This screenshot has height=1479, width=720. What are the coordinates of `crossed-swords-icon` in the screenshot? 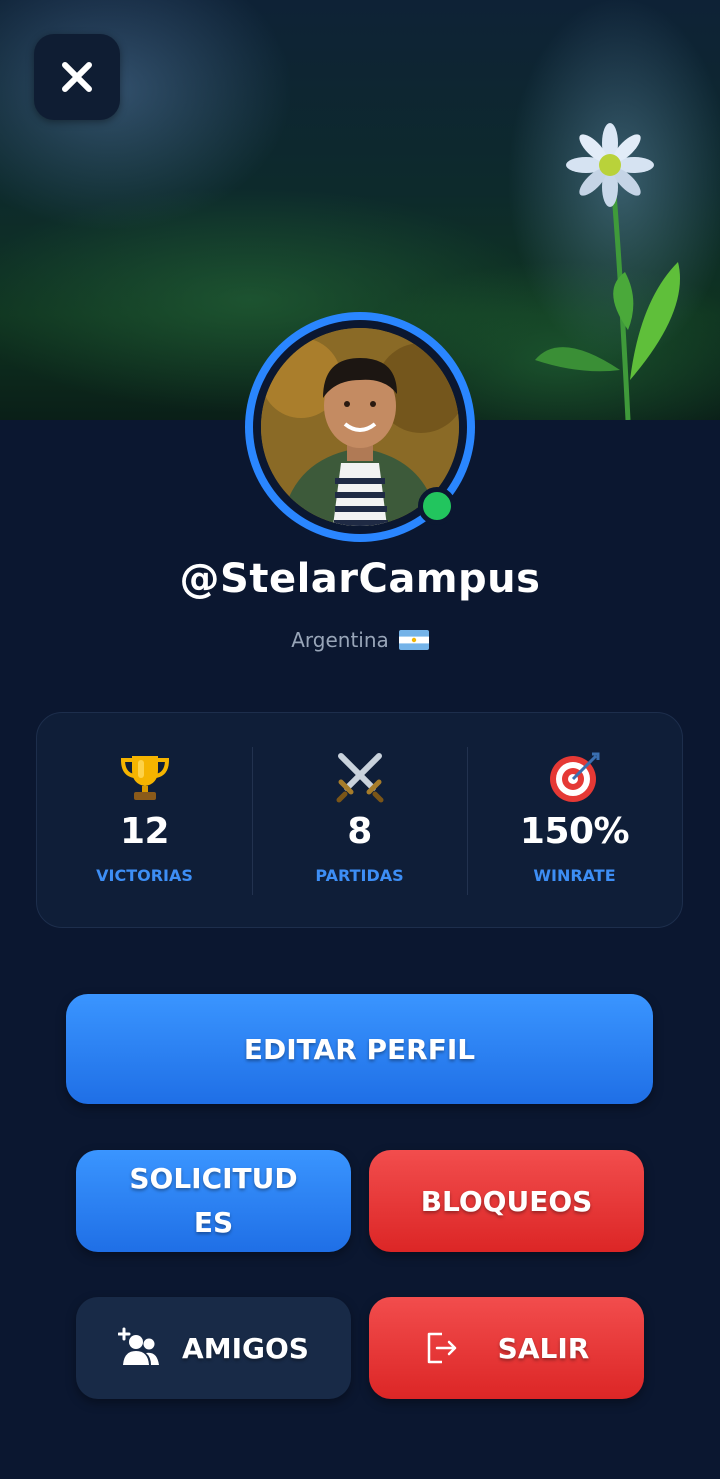 It's located at (360, 777).